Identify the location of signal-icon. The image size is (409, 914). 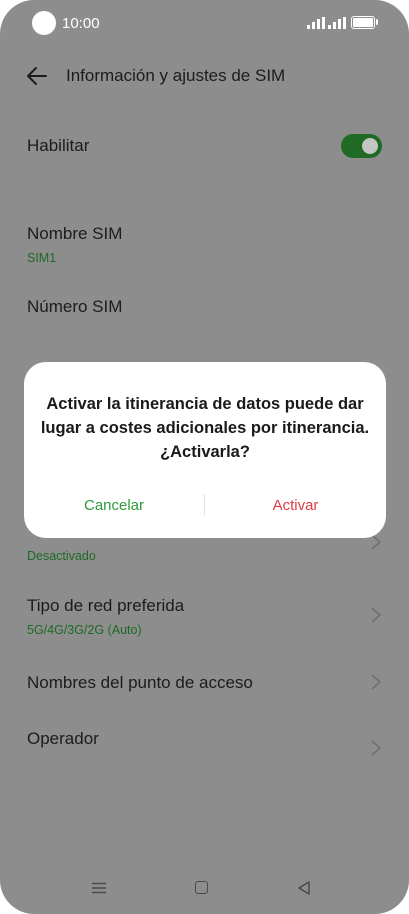
(316, 23).